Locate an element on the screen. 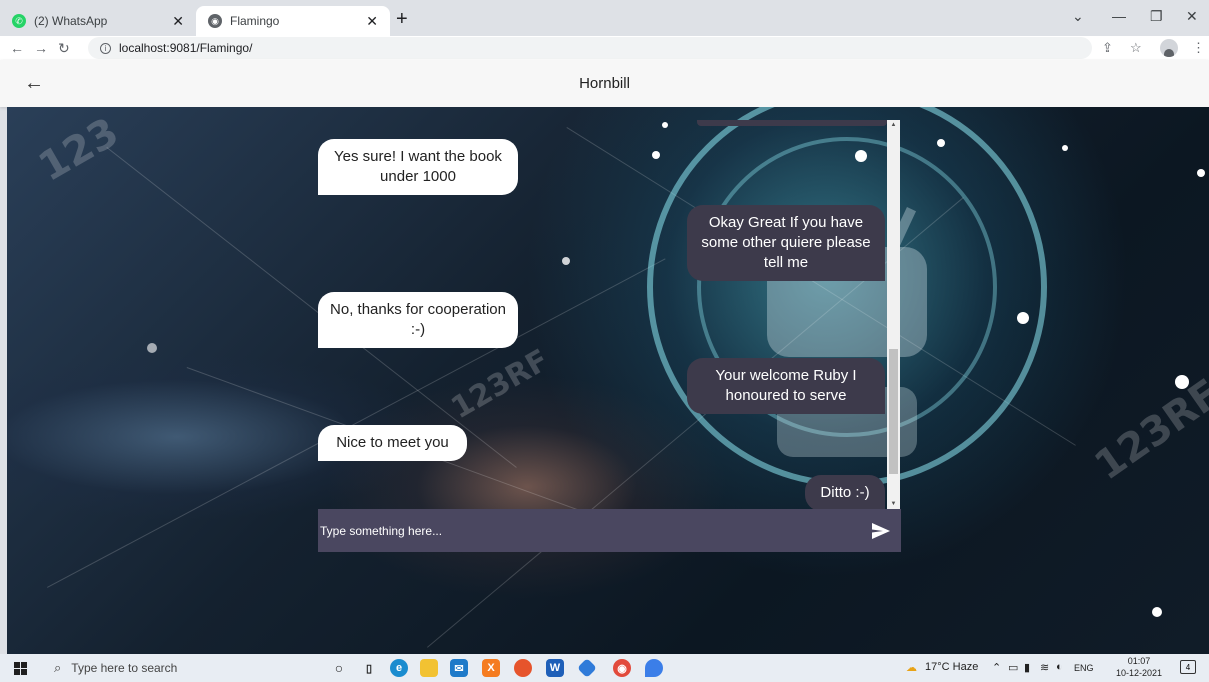 Image resolution: width=1209 pixels, height=682 pixels. forward-nav-icon: → is located at coordinates (41, 48).